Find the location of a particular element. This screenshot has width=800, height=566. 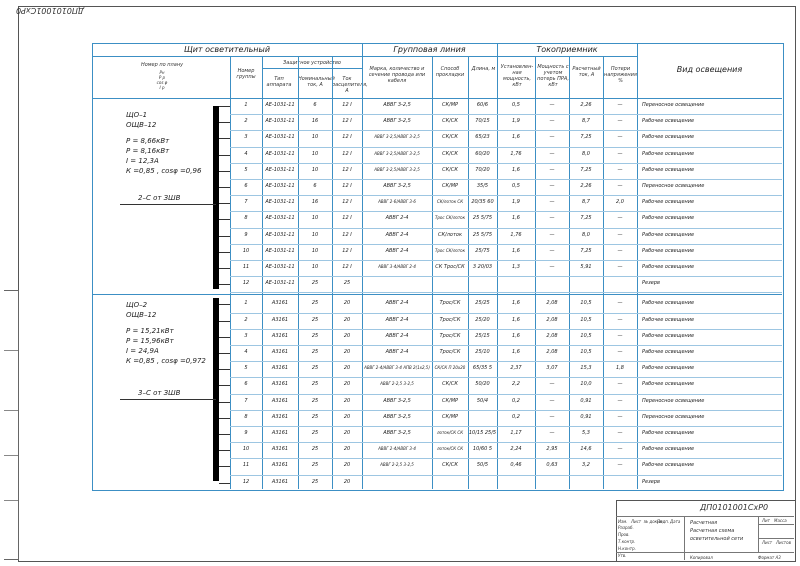

group-no-cell: 8 is located at coordinates (246, 218).